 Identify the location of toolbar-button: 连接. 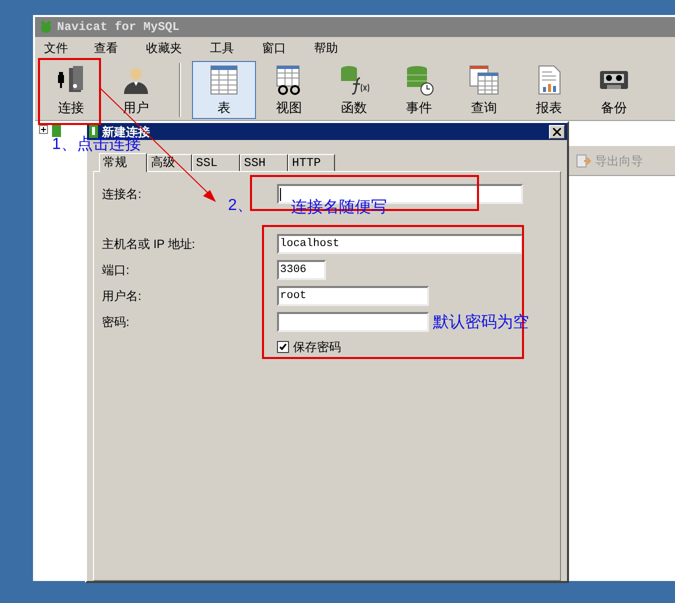
(71, 90).